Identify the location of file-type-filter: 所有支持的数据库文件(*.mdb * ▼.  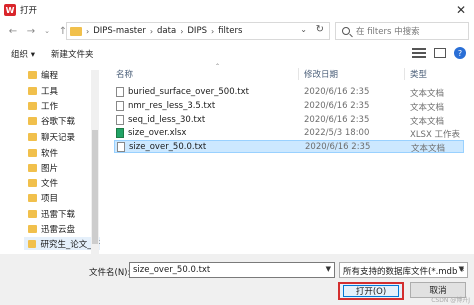
(403, 270).